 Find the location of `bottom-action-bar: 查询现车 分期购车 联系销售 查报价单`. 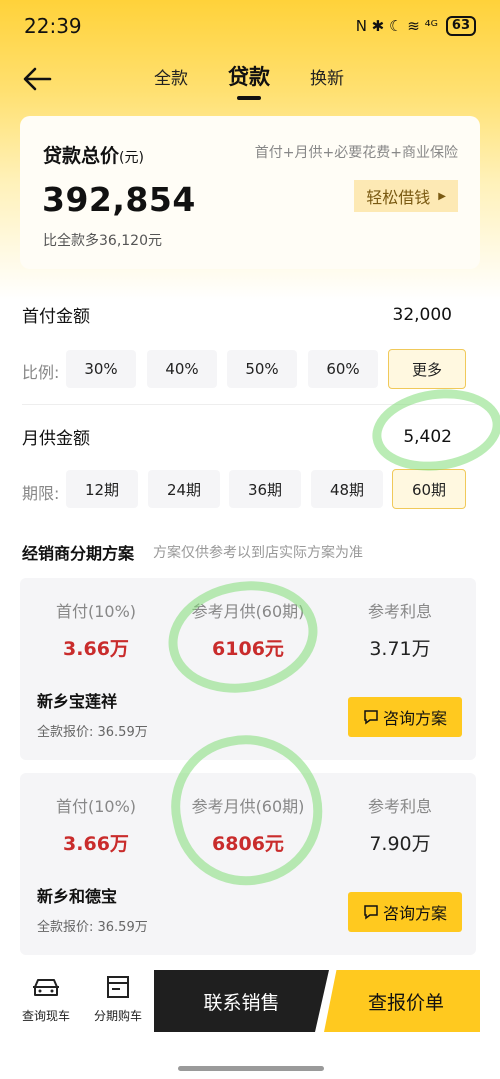

bottom-action-bar: 查询现车 分期购车 联系销售 查报价单 is located at coordinates (250, 1005).